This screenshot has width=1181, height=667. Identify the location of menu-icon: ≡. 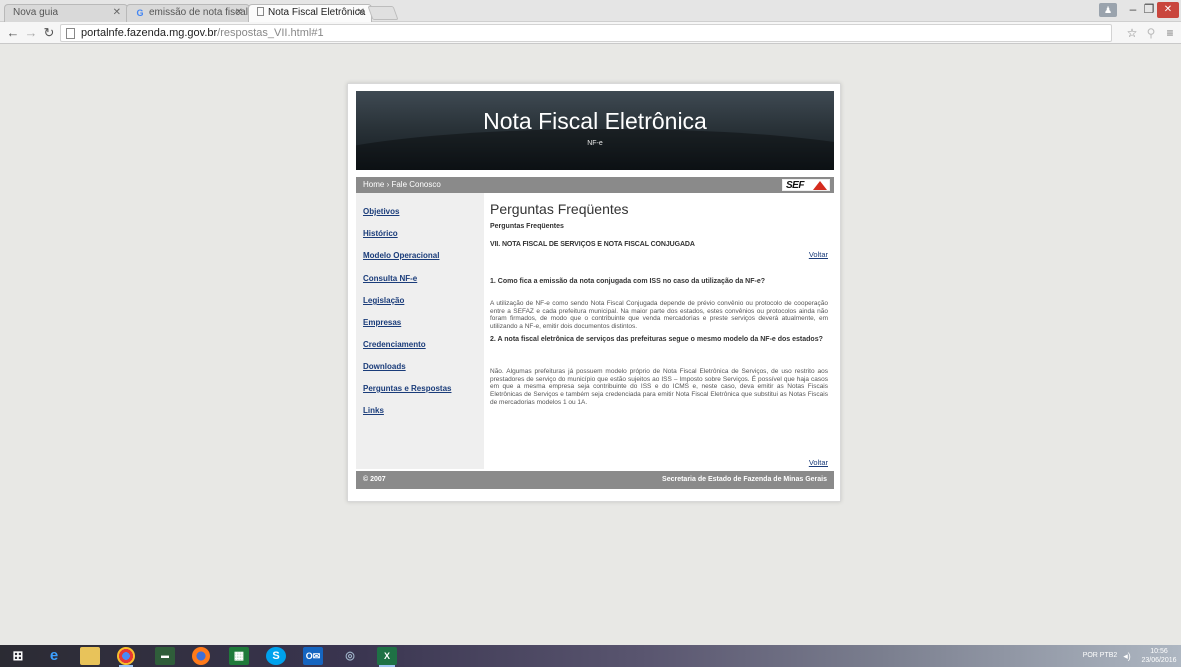
(1170, 33).